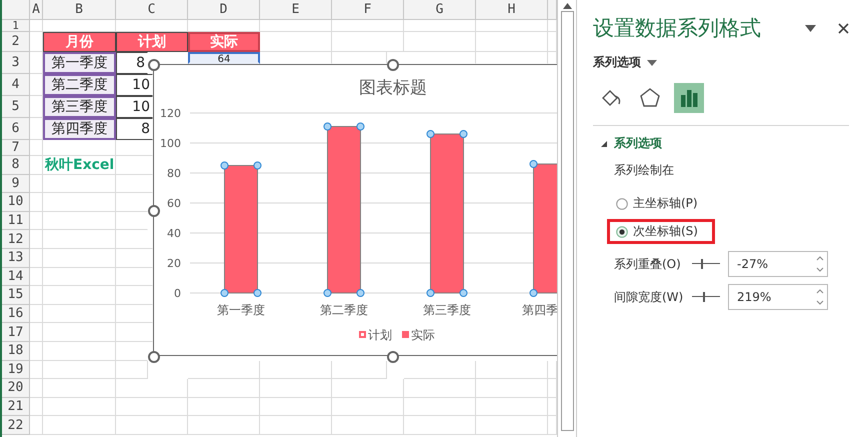 The height and width of the screenshot is (437, 863). I want to click on tab, so click(689, 98).